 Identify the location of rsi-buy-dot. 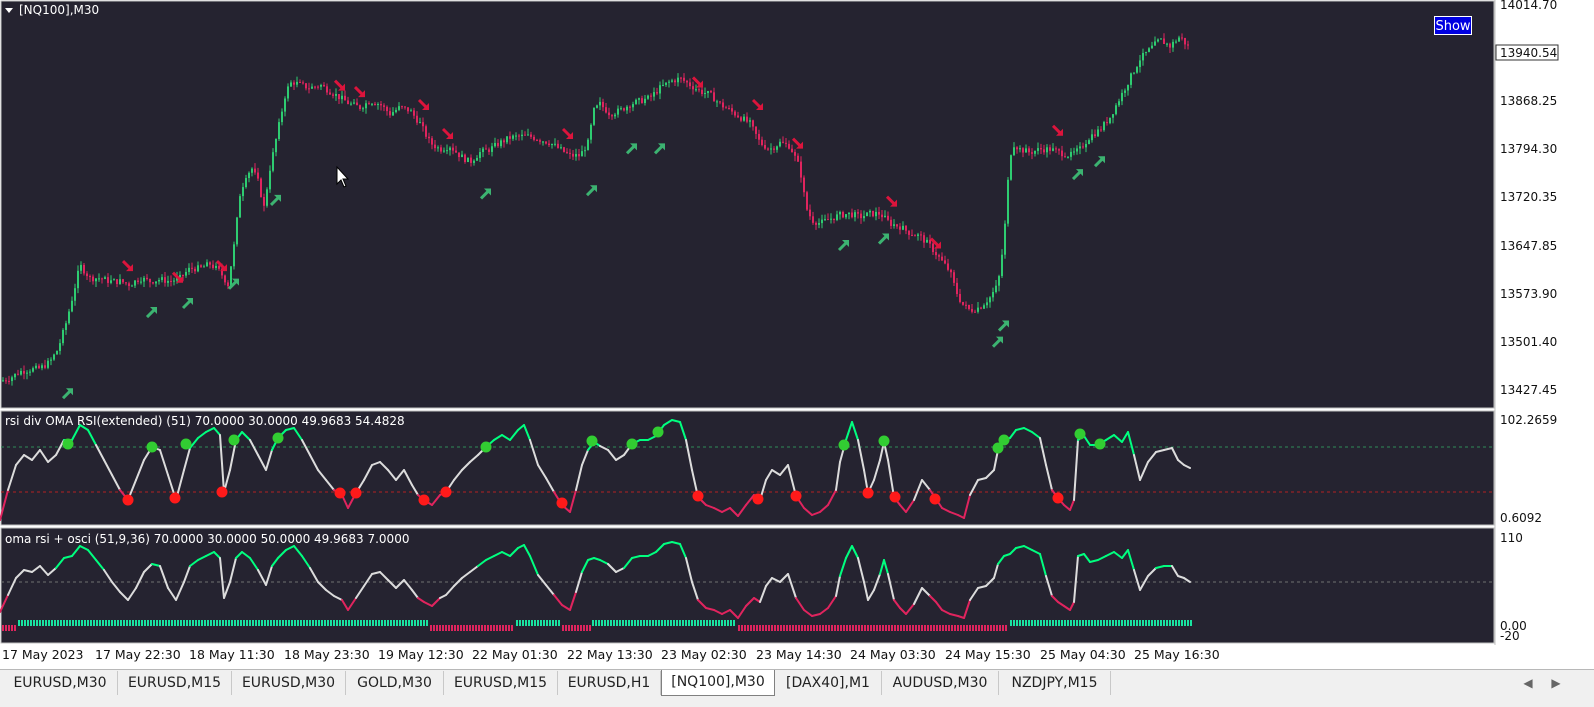
(1100, 444).